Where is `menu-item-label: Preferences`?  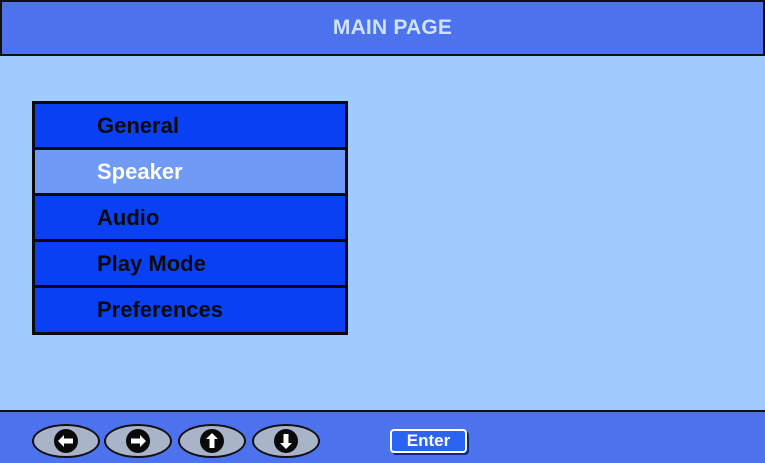
menu-item-label: Preferences is located at coordinates (160, 309).